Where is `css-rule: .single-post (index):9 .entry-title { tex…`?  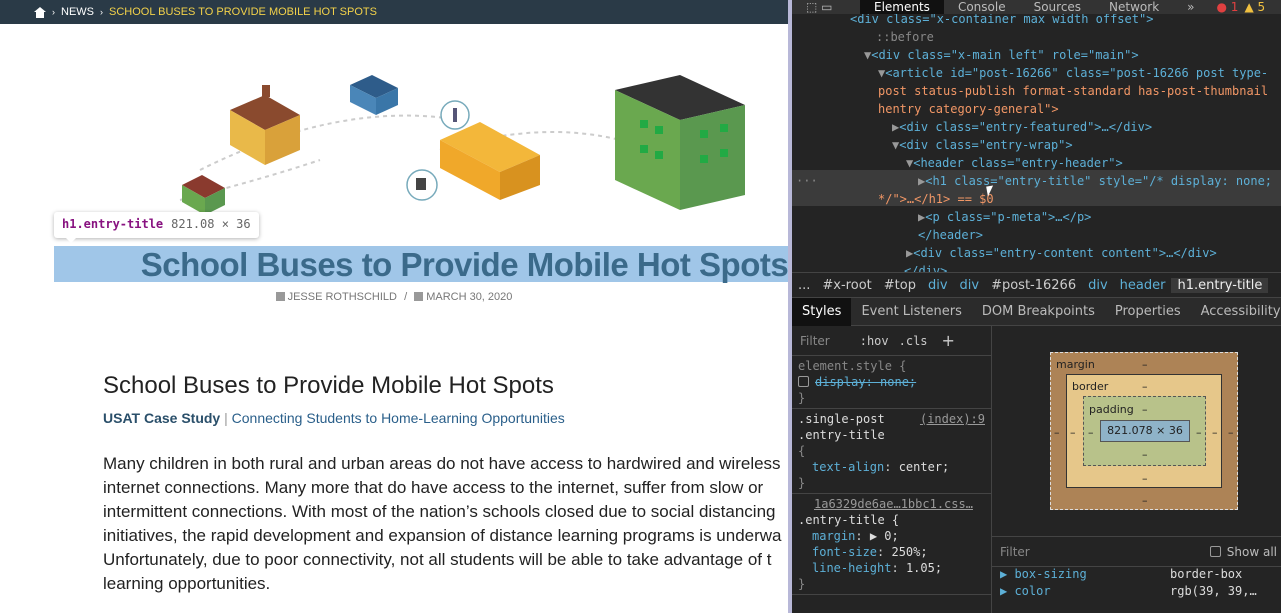
css-rule: .single-post (index):9 .entry-title { tex… is located at coordinates (891, 451).